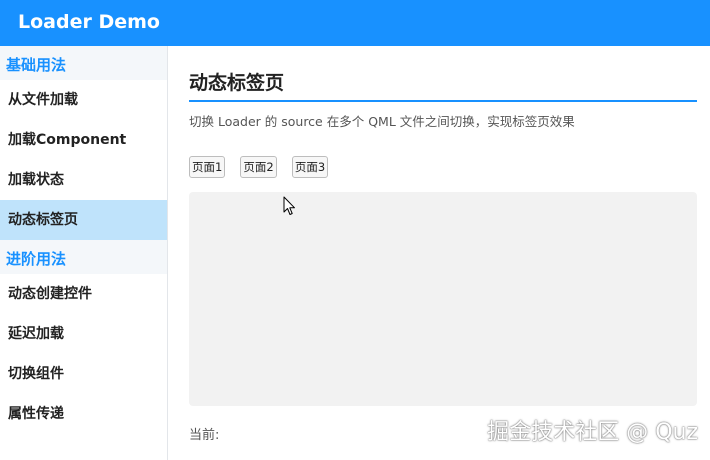 This screenshot has height=460, width=710. I want to click on sidebar-item-lazy-loading: 延迟加载, so click(83, 334).